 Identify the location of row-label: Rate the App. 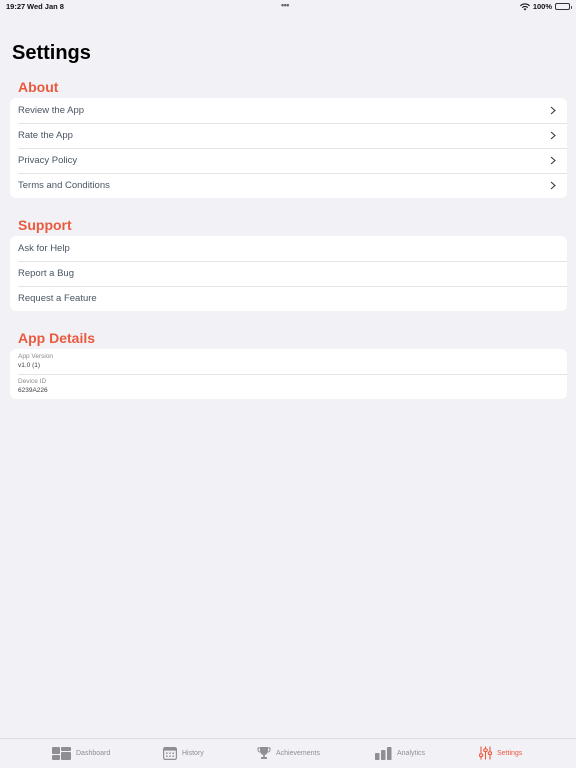
(45, 135).